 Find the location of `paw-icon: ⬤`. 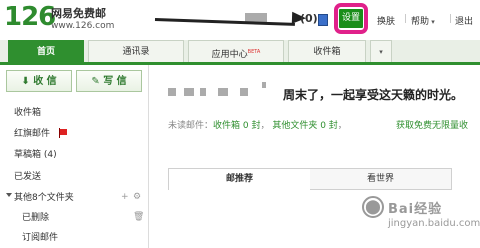

paw-icon: ⬤ is located at coordinates (373, 207).